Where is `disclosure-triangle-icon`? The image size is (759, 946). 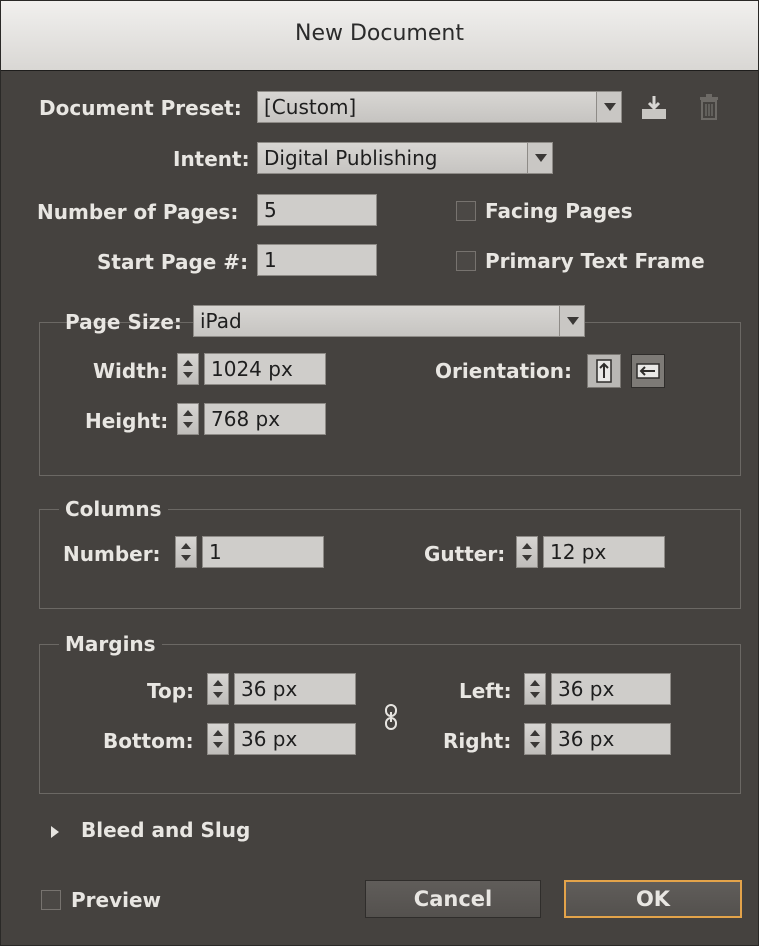
disclosure-triangle-icon is located at coordinates (55, 831).